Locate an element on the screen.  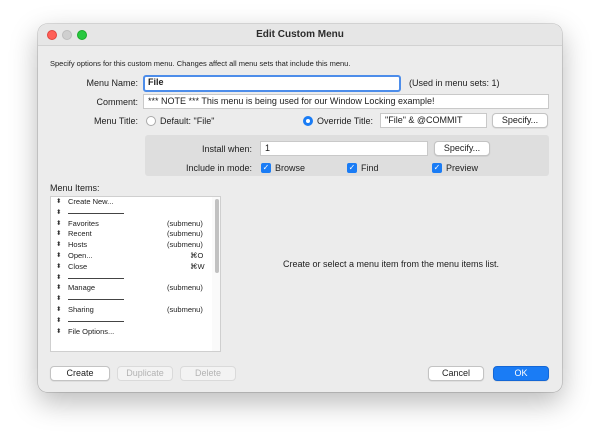
delete-button: Delete is located at coordinates (208, 373).